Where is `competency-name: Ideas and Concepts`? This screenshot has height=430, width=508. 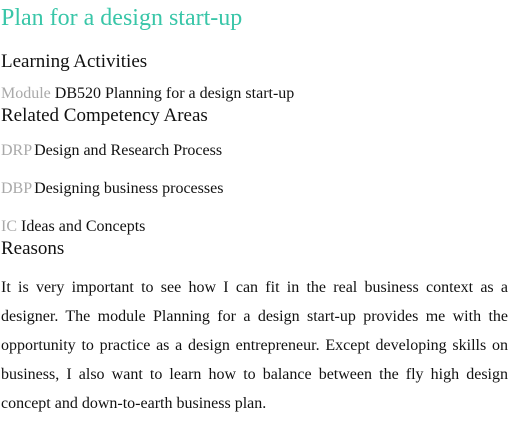
competency-name: Ideas and Concepts is located at coordinates (83, 226).